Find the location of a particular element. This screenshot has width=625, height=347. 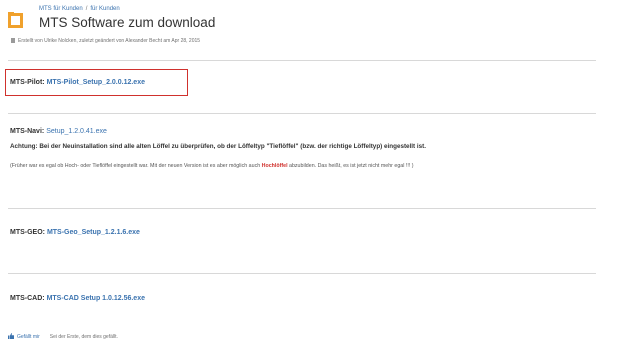

entry-name: MTS-GEO: is located at coordinates (27, 232).